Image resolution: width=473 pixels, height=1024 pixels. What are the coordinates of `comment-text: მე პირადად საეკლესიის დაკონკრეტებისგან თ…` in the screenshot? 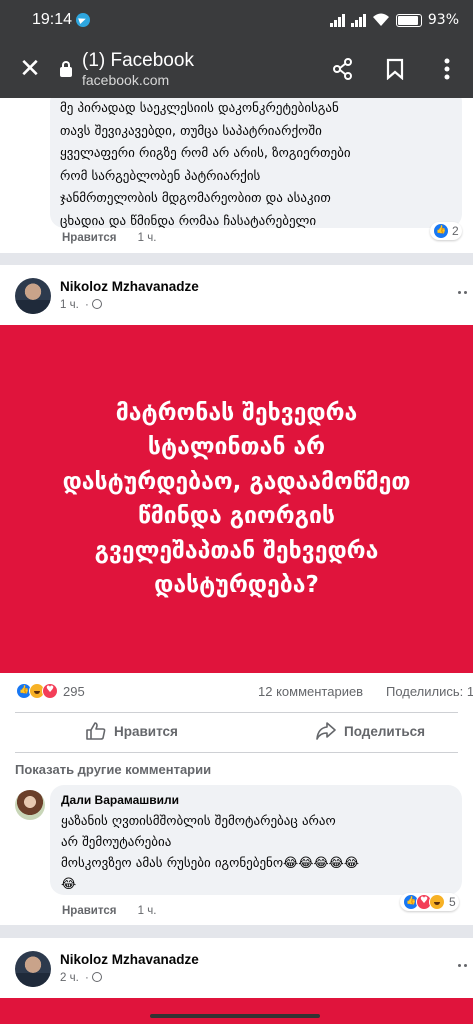 It's located at (205, 165).